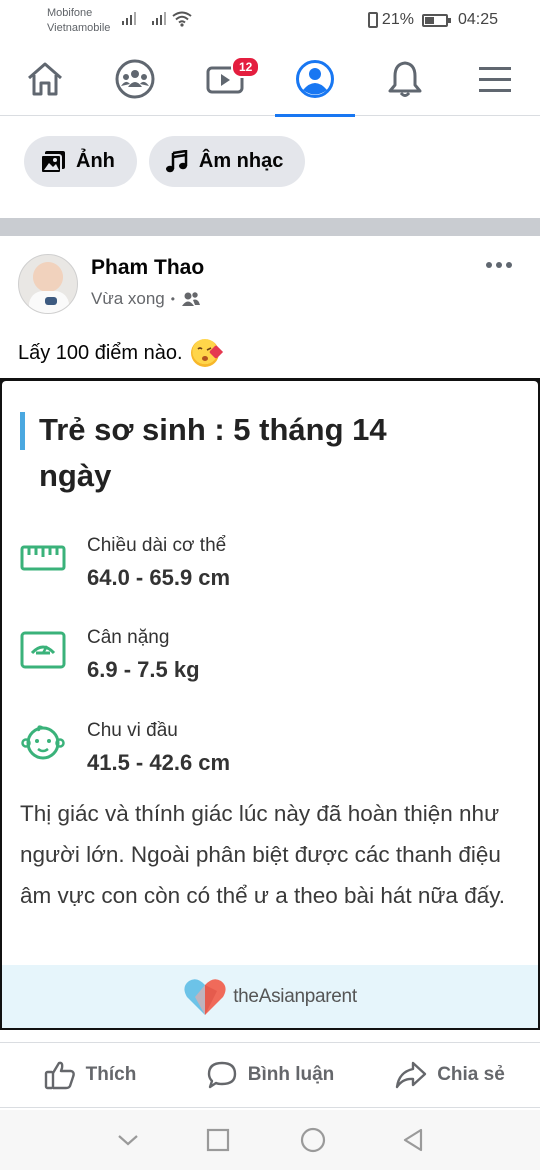 The width and height of the screenshot is (540, 1170). I want to click on comment-icon, so click(221, 1075).